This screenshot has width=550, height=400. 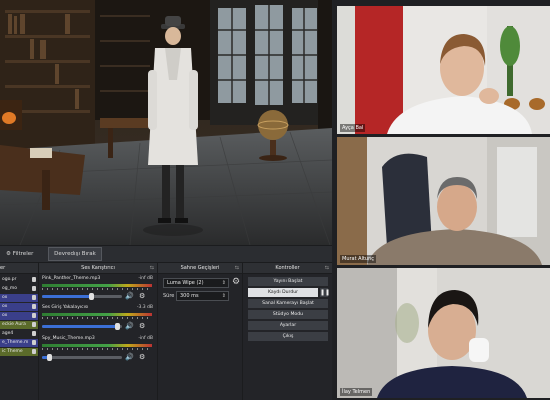 I want to click on studio-mode-button: Stüdyo Modu, so click(x=288, y=314).